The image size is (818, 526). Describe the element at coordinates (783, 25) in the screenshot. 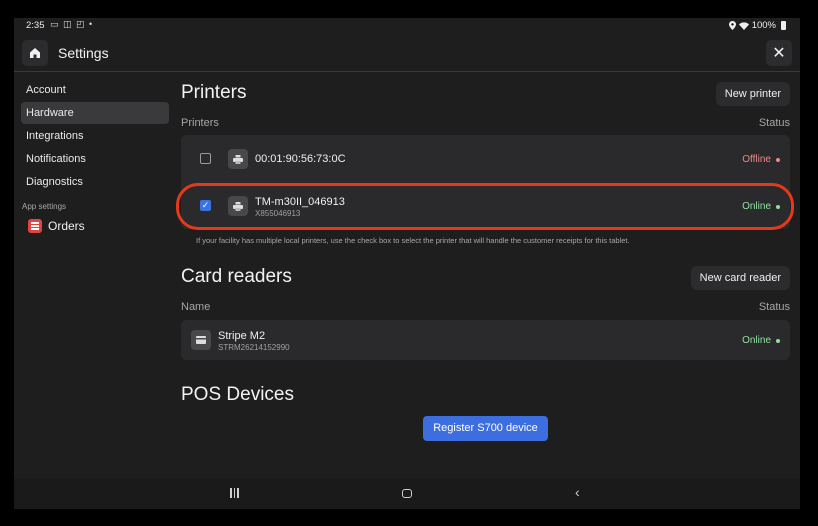

I see `battery-icon` at that location.